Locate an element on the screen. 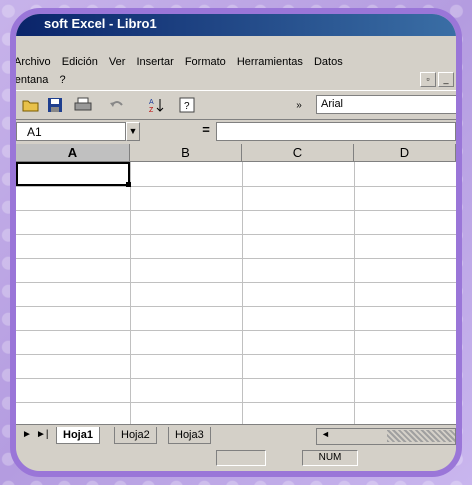  menu-datos: Datos is located at coordinates (328, 62).